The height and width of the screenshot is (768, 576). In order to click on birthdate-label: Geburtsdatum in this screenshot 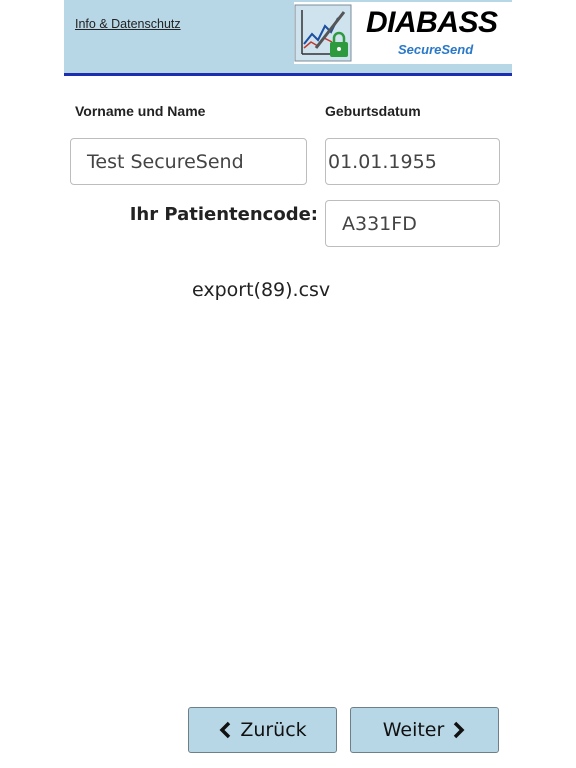, I will do `click(373, 111)`.